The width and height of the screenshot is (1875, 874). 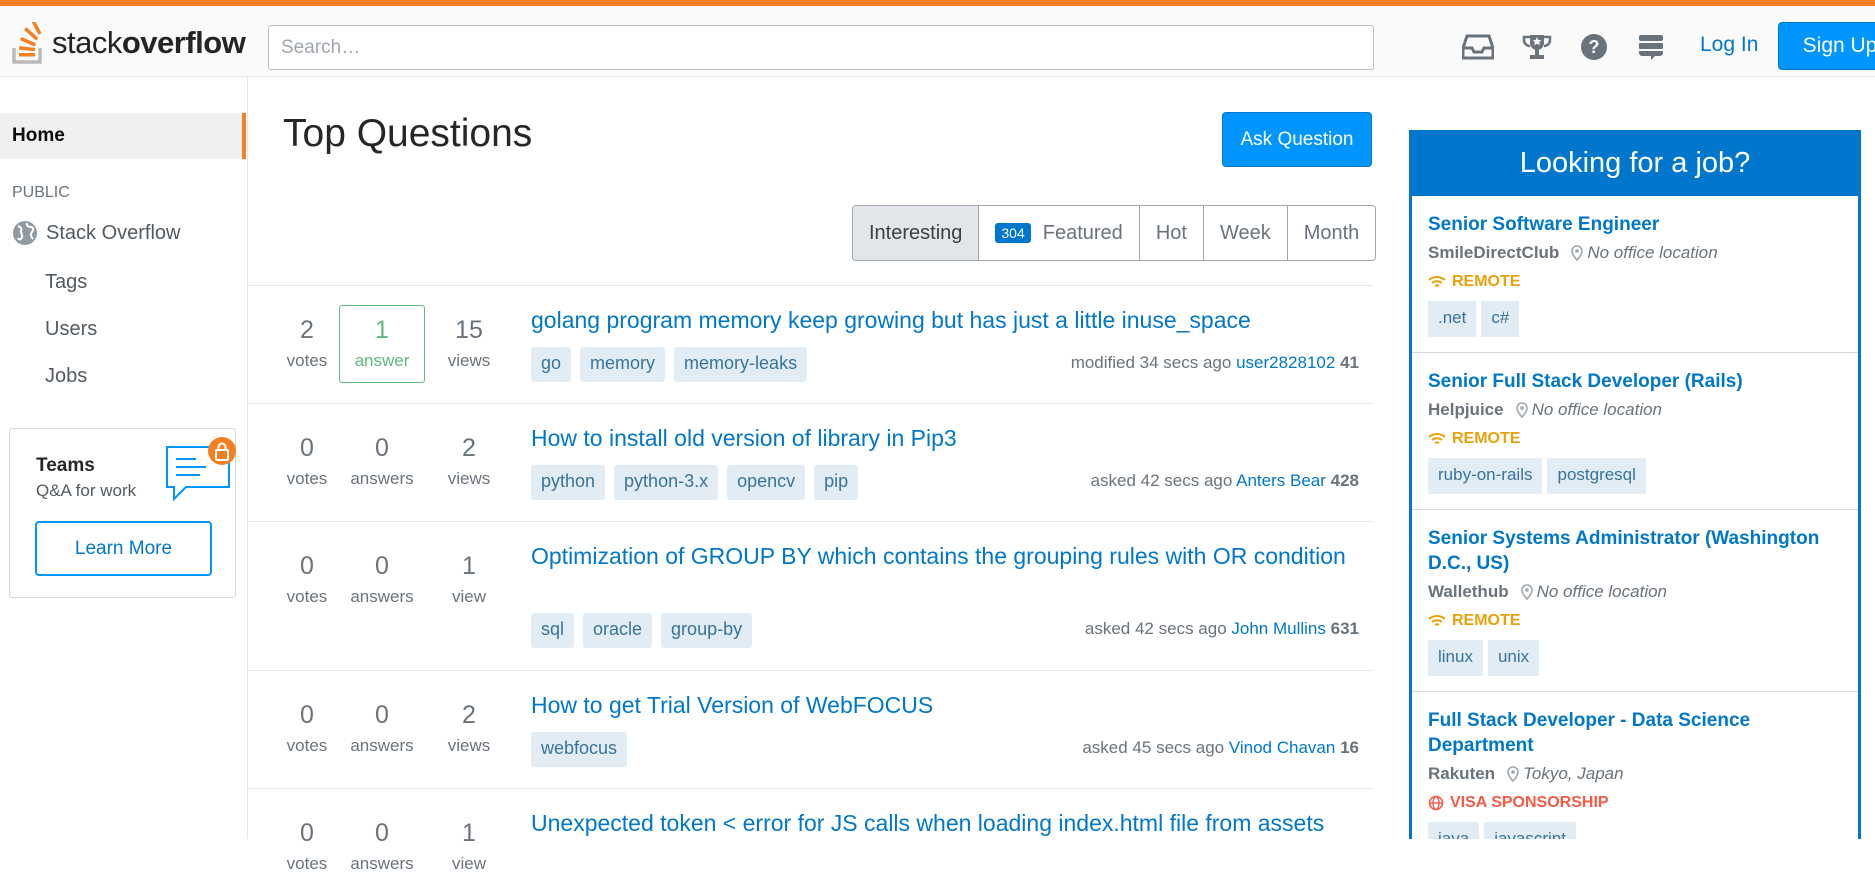 What do you see at coordinates (1331, 233) in the screenshot?
I see `tab-month: Month` at bounding box center [1331, 233].